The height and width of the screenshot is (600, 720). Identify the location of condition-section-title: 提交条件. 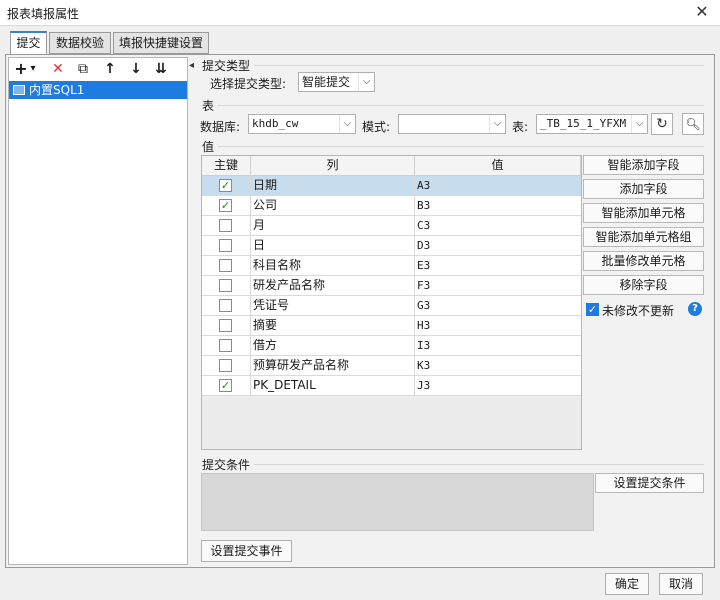
(226, 465).